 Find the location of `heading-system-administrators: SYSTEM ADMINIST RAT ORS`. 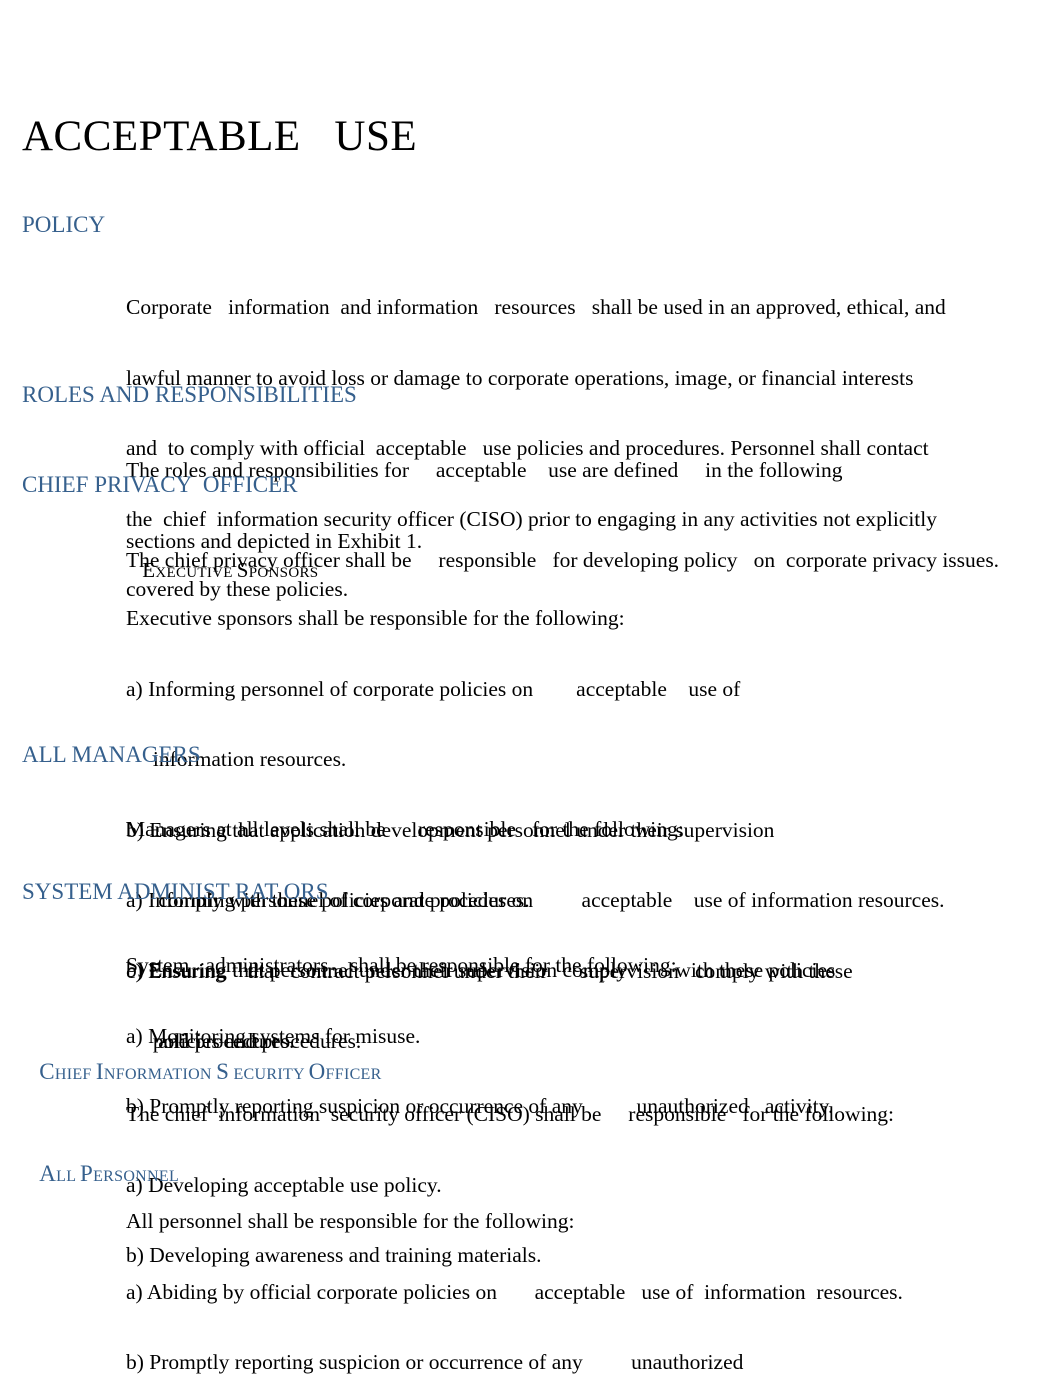

heading-system-administrators: SYSTEM ADMINIST RAT ORS is located at coordinates (175, 891).